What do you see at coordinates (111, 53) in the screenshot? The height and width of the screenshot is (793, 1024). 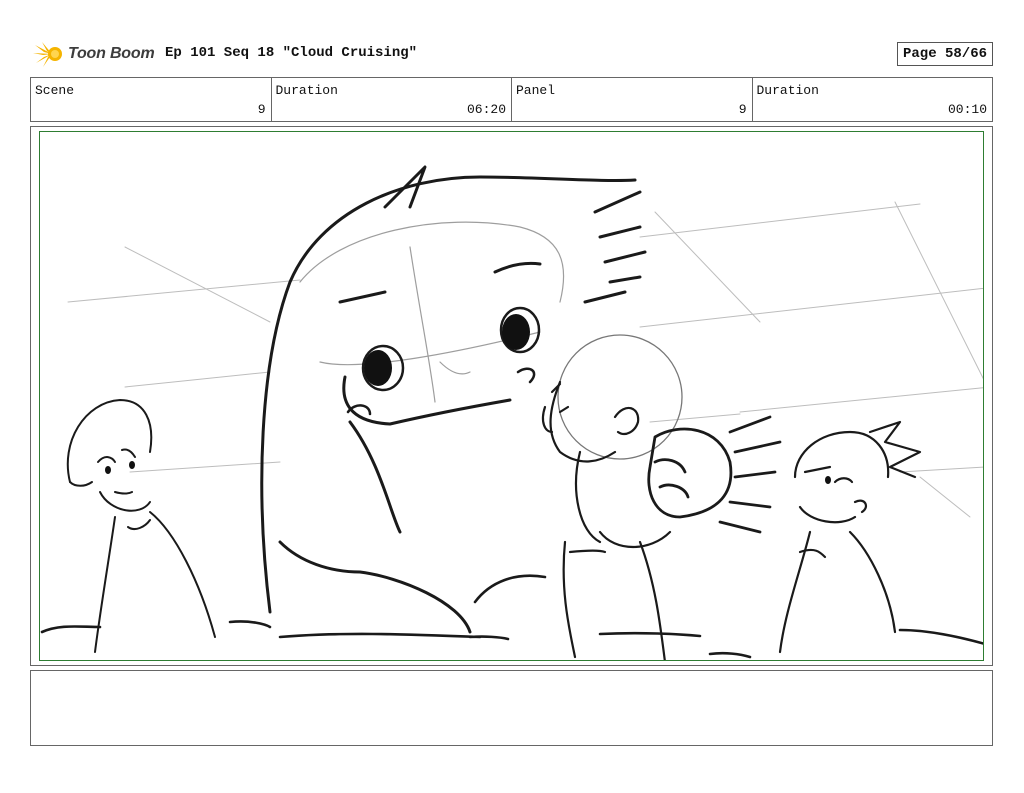 I see `logo-text: Toon Boom` at bounding box center [111, 53].